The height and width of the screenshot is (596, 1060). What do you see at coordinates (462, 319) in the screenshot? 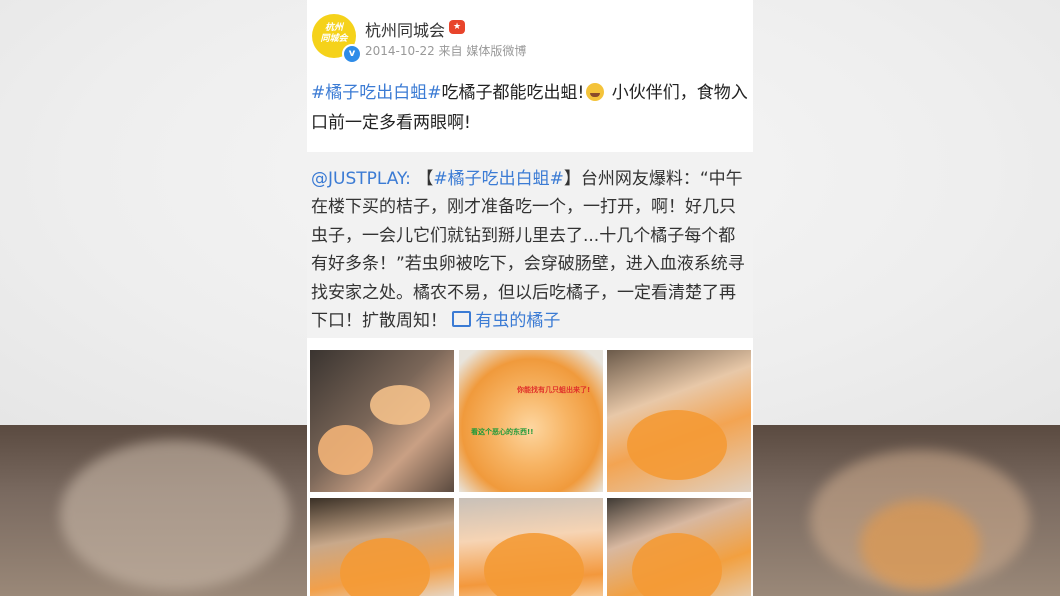
I see `video-link-icon` at bounding box center [462, 319].